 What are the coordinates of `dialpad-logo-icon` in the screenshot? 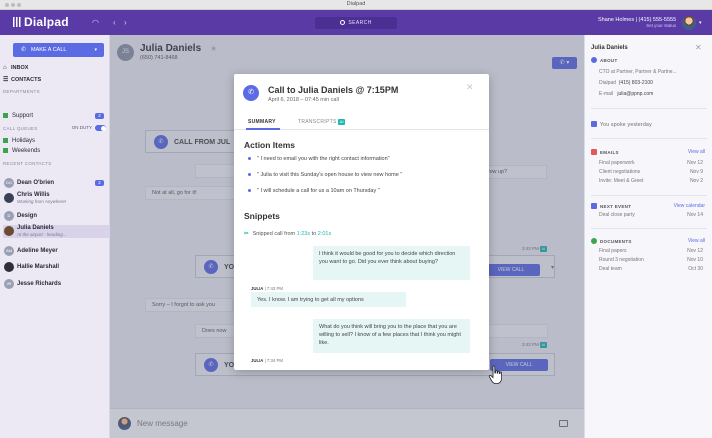 It's located at (17, 22).